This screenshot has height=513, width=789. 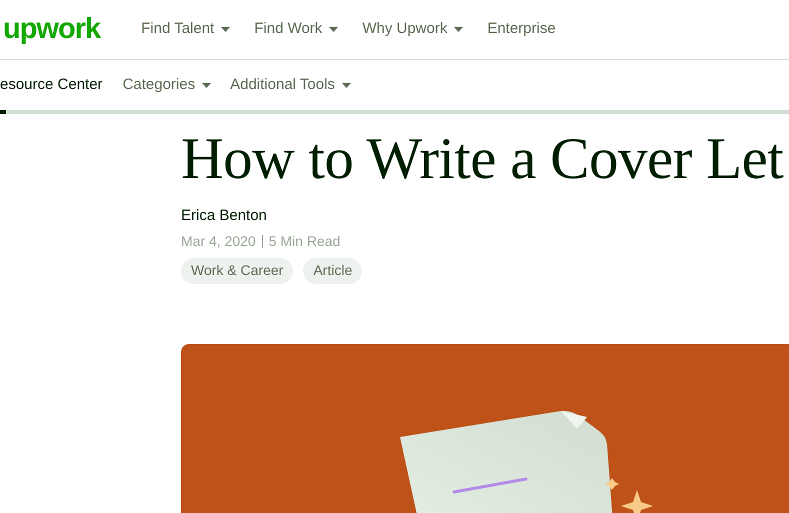 I want to click on publish-date: Mar 4, 2020, so click(x=218, y=241).